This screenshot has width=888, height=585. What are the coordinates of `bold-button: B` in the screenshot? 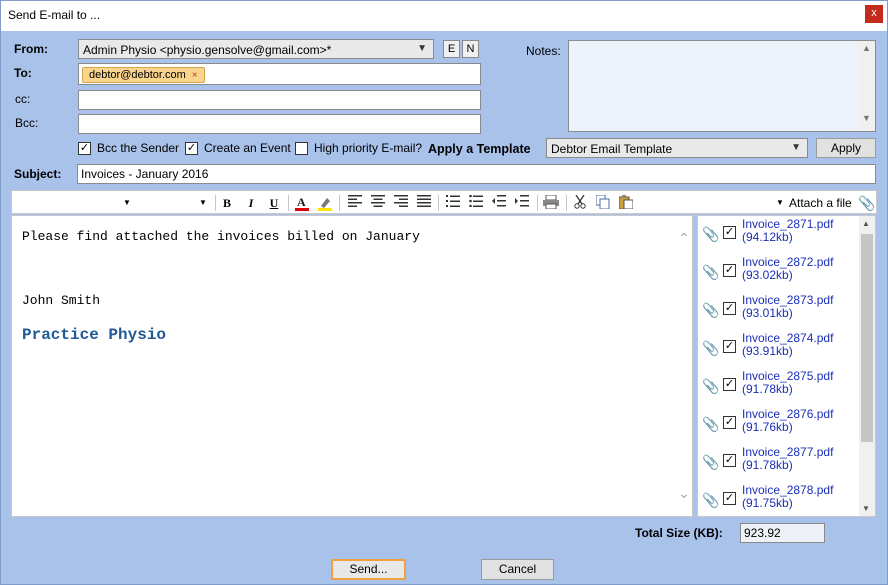 It's located at (227, 203).